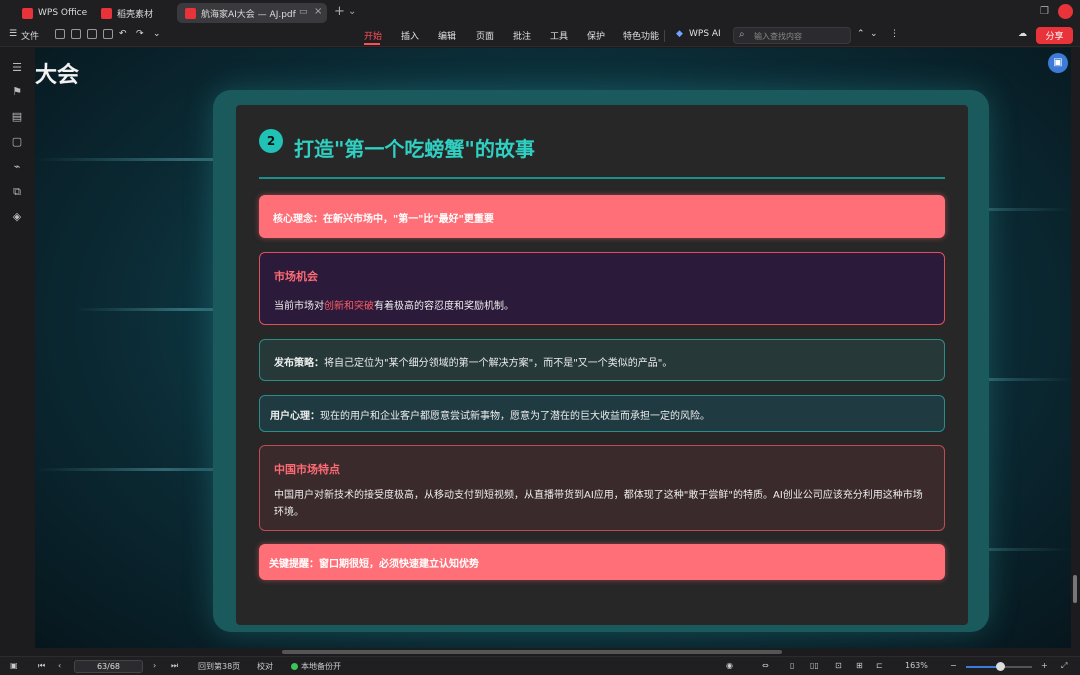 The height and width of the screenshot is (675, 1080). What do you see at coordinates (602, 288) in the screenshot?
I see `market-opportunity-card: 市场机会 当前市场对创新和突破有着极高的容忍度和奖励机制。` at bounding box center [602, 288].